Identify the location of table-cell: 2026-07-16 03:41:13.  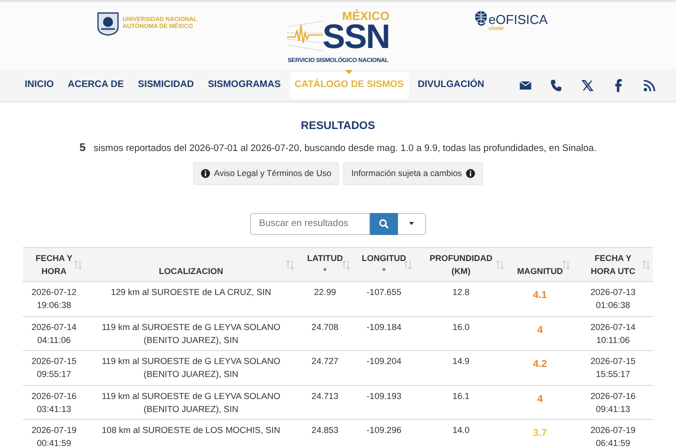
(54, 403).